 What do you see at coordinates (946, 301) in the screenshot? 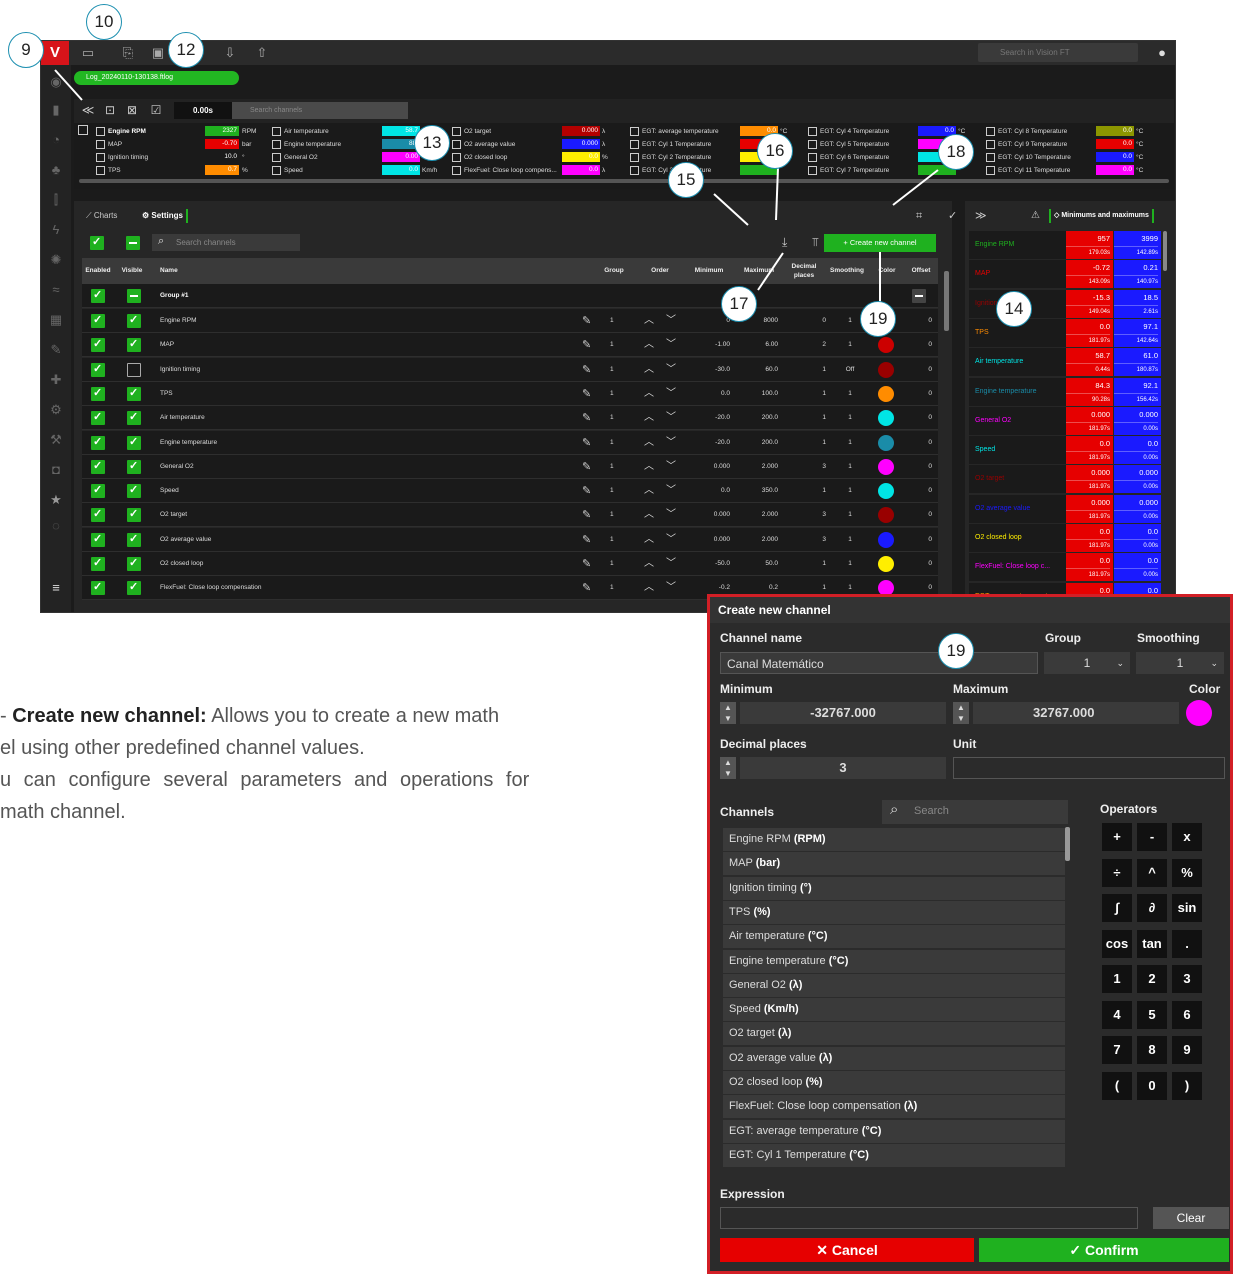
I see `table-scrollbar` at bounding box center [946, 301].